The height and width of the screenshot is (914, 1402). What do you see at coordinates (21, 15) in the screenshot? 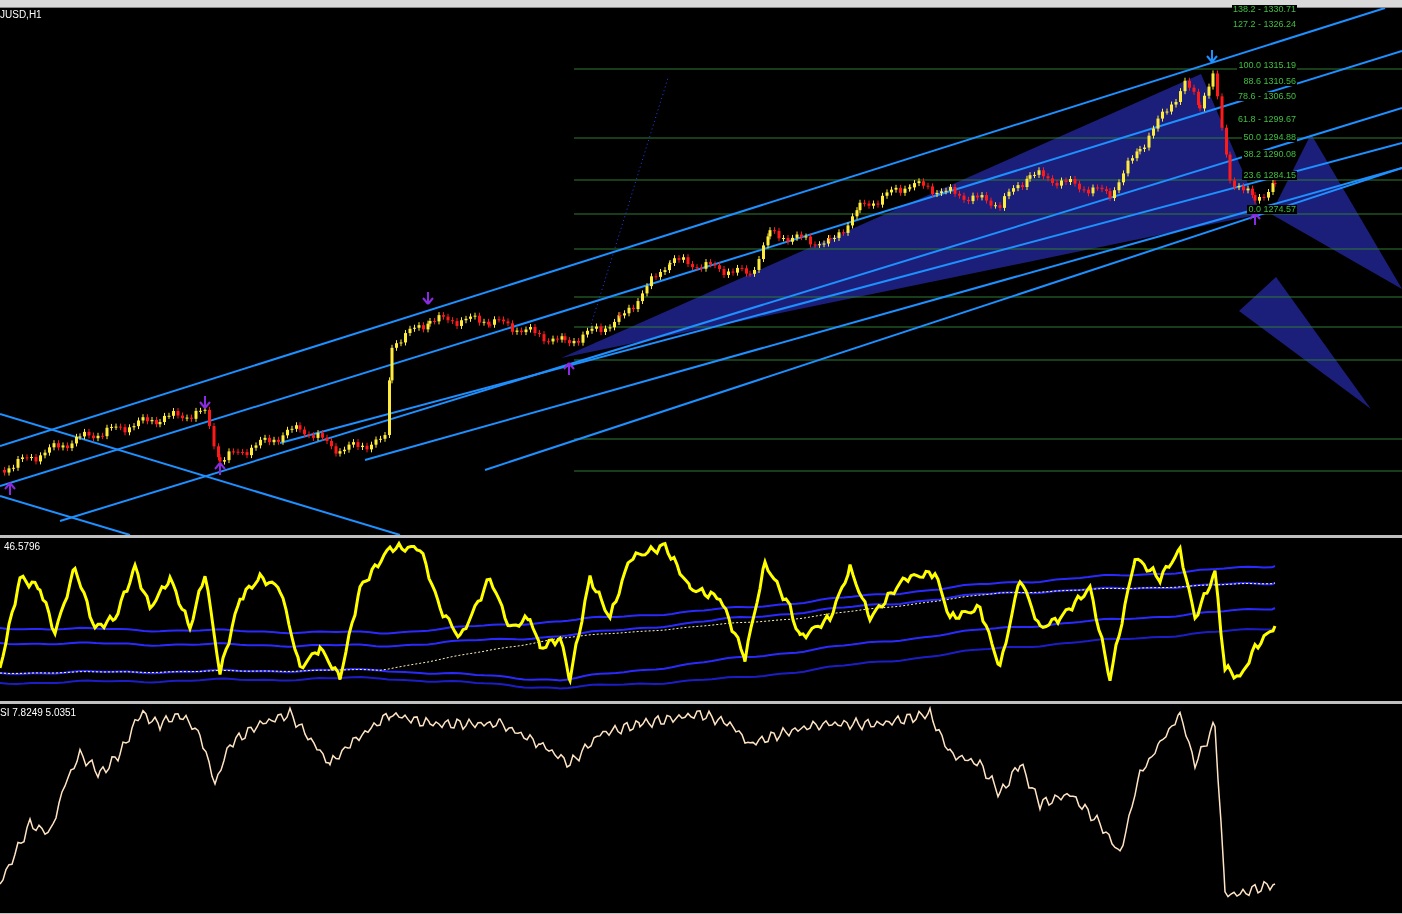
I see `chart-symbol-label: JUSD,H1` at bounding box center [21, 15].